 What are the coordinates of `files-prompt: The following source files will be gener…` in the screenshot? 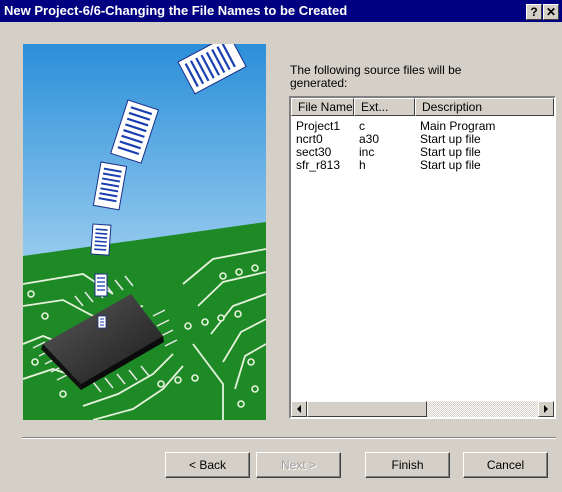 It's located at (376, 76).